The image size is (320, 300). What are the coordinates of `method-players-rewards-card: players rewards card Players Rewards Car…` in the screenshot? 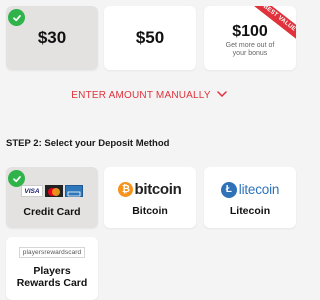 It's located at (52, 268).